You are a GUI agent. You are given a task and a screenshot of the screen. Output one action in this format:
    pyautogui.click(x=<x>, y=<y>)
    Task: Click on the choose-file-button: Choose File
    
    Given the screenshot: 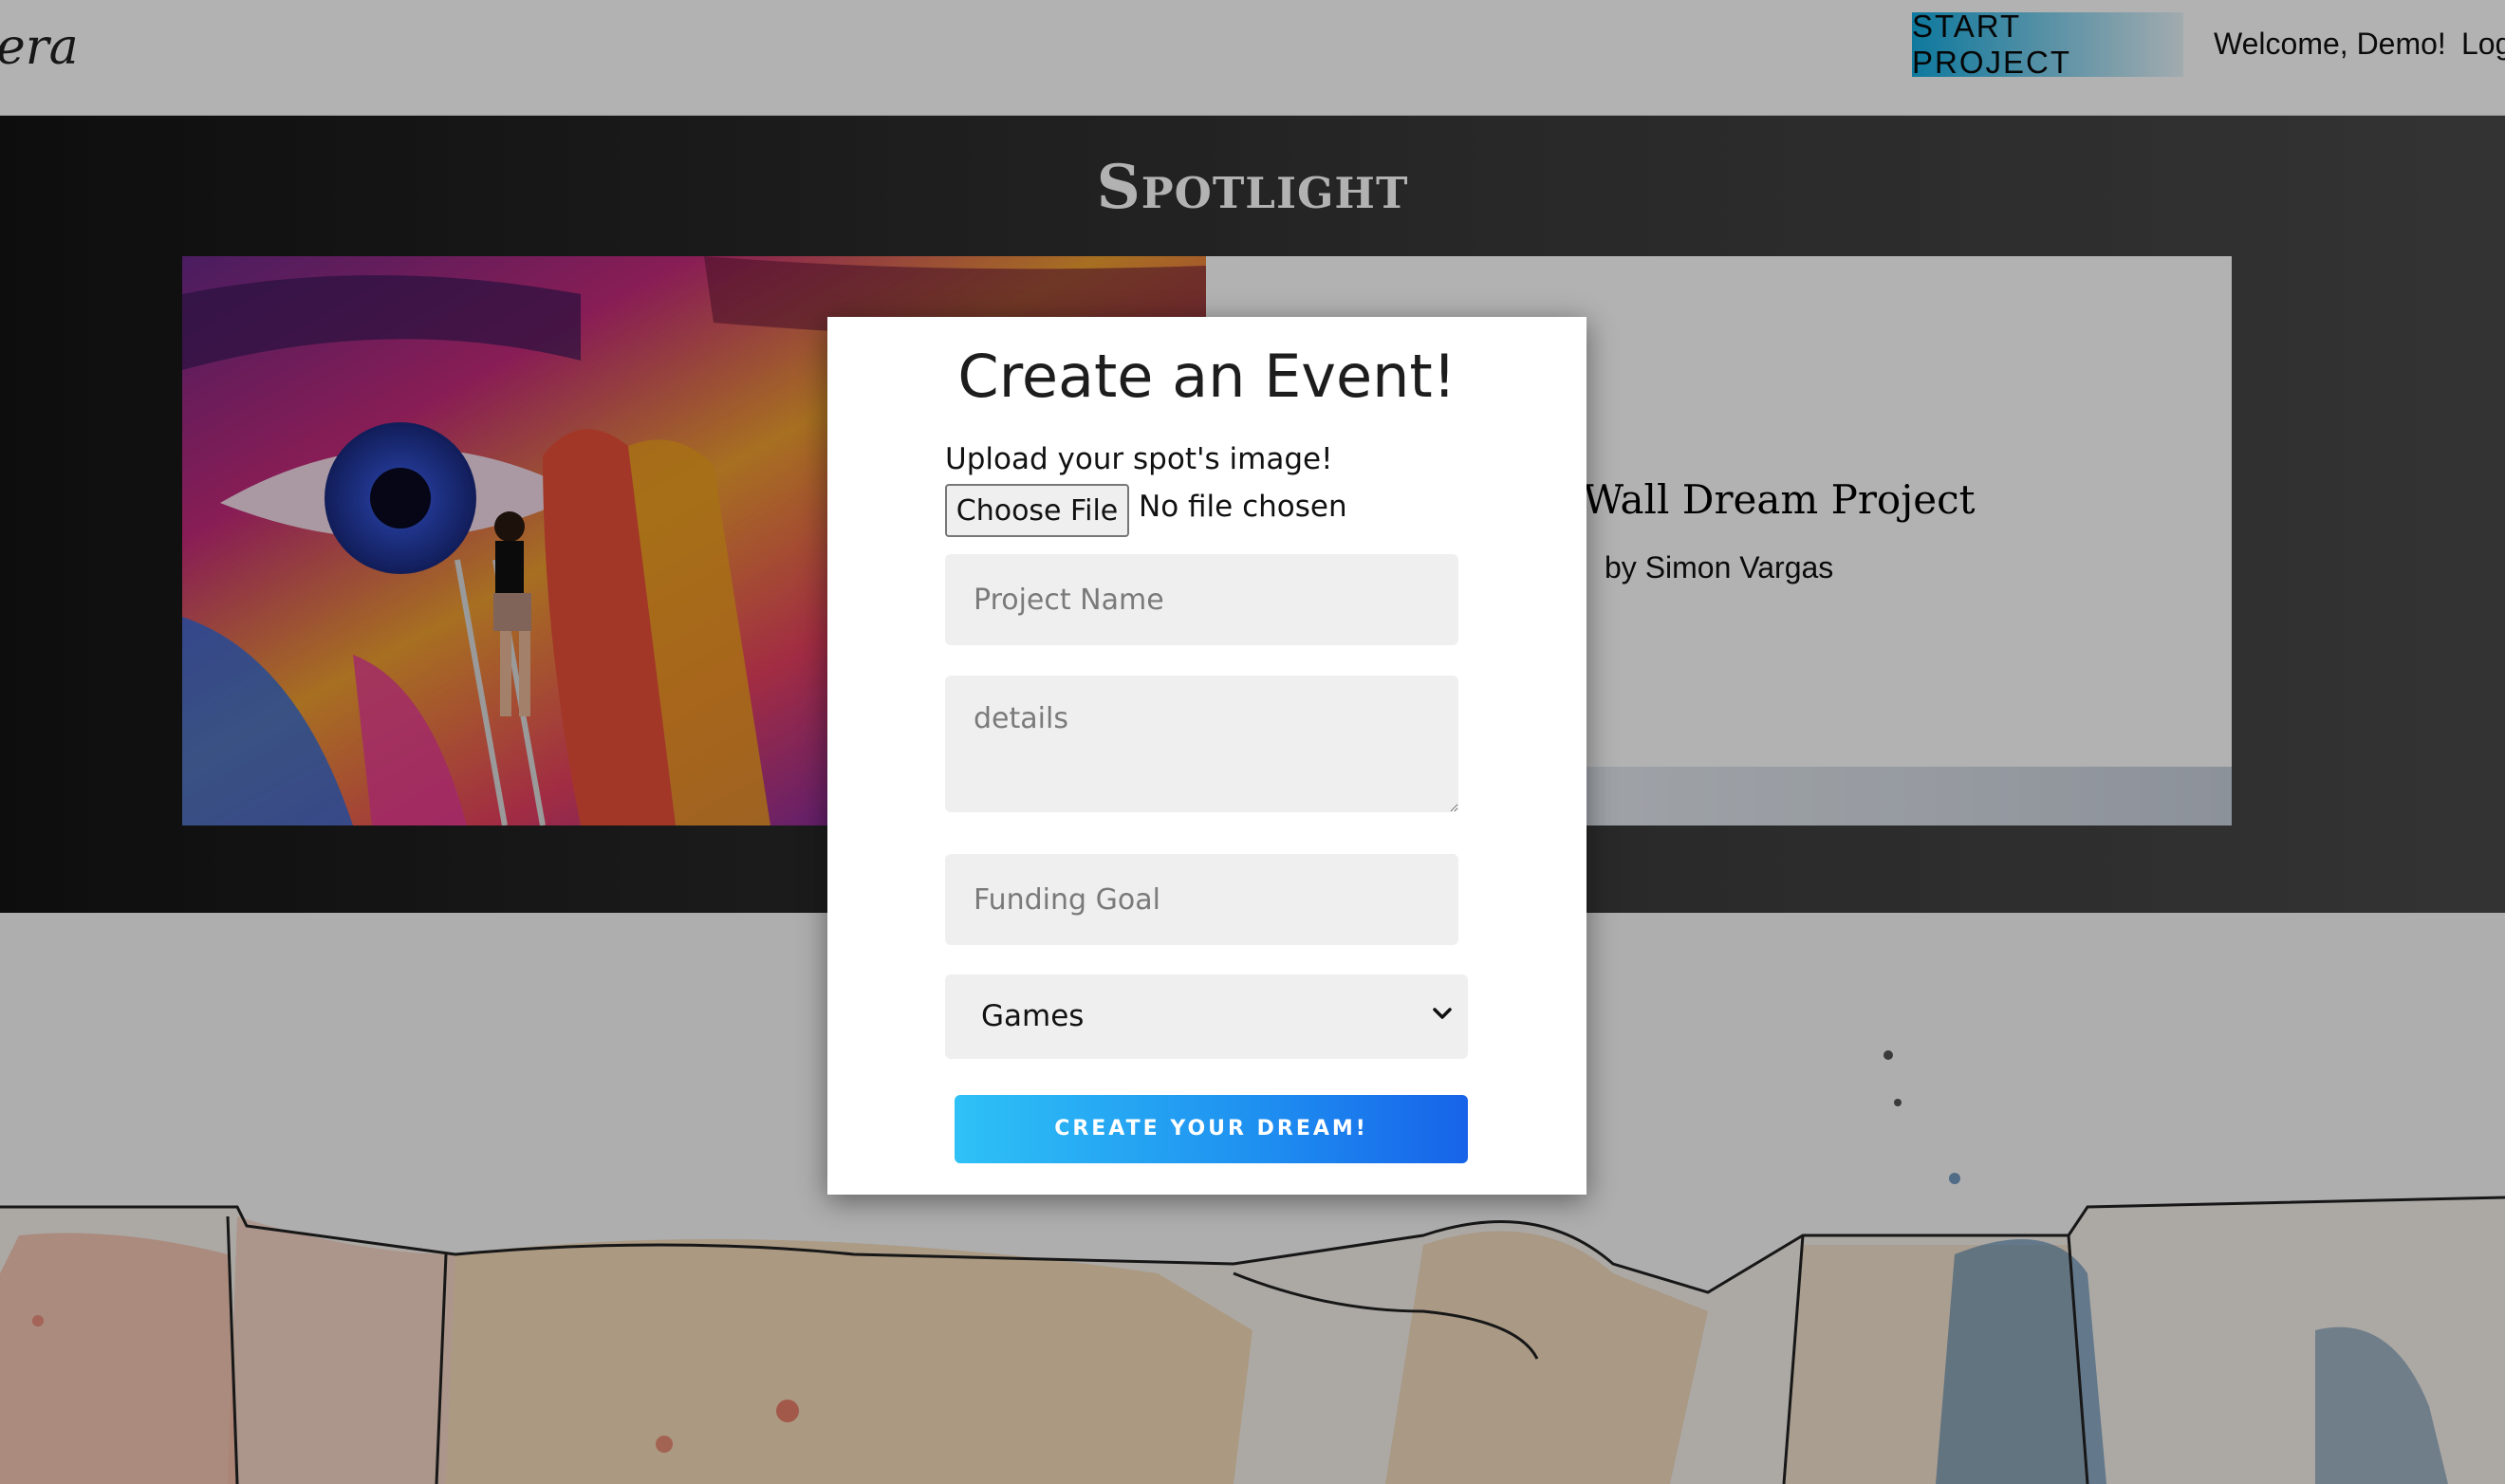 What is the action you would take?
    pyautogui.click(x=1037, y=510)
    